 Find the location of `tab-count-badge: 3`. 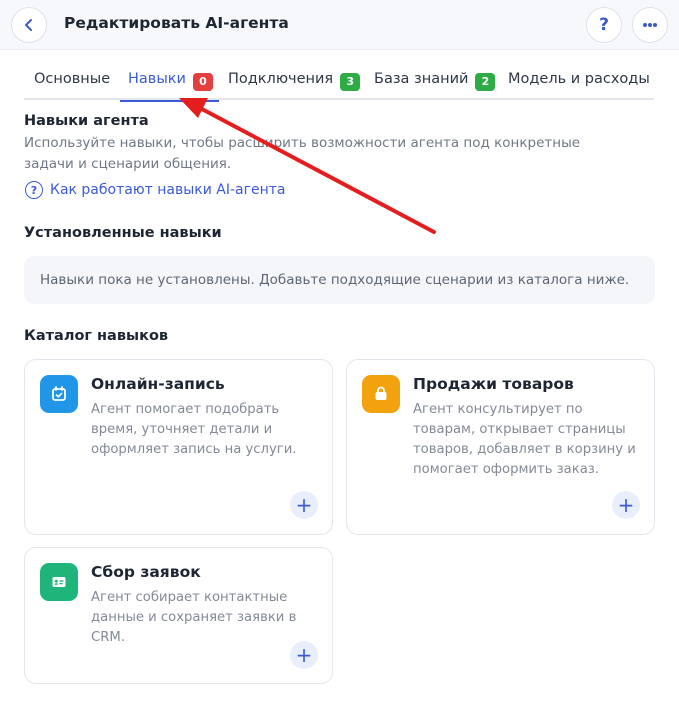

tab-count-badge: 3 is located at coordinates (350, 82).